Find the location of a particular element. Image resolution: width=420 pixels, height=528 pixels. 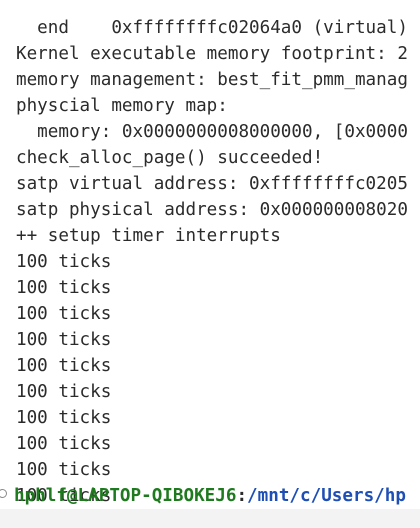

terminal-output-line: satp virtual address: 0xffffffffc0205 is located at coordinates (212, 184).